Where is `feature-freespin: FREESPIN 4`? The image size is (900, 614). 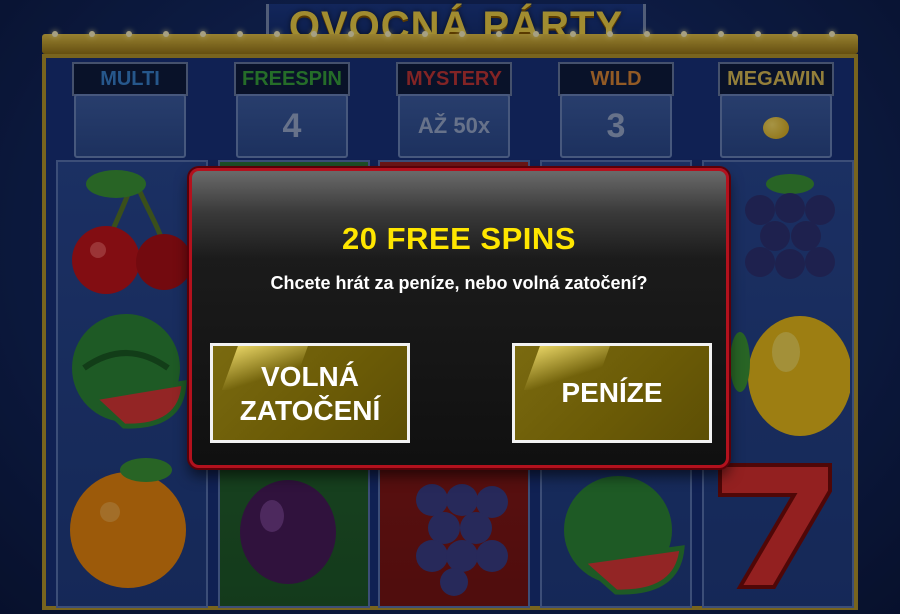
feature-freespin: FREESPIN 4 is located at coordinates (292, 110).